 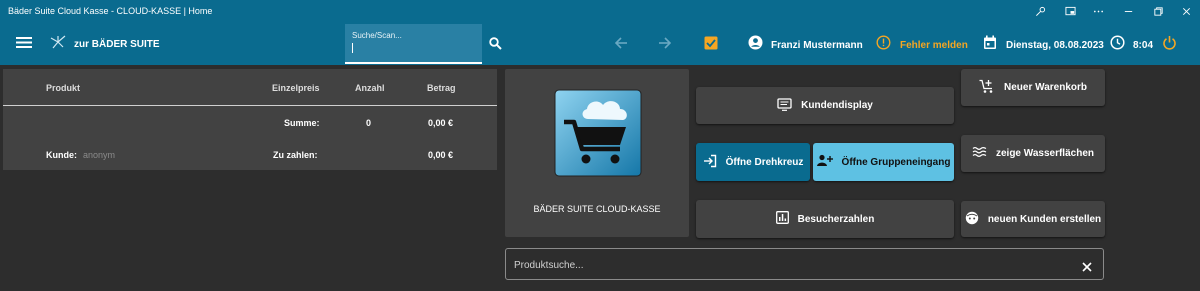 What do you see at coordinates (782, 219) in the screenshot?
I see `bar-chart-icon` at bounding box center [782, 219].